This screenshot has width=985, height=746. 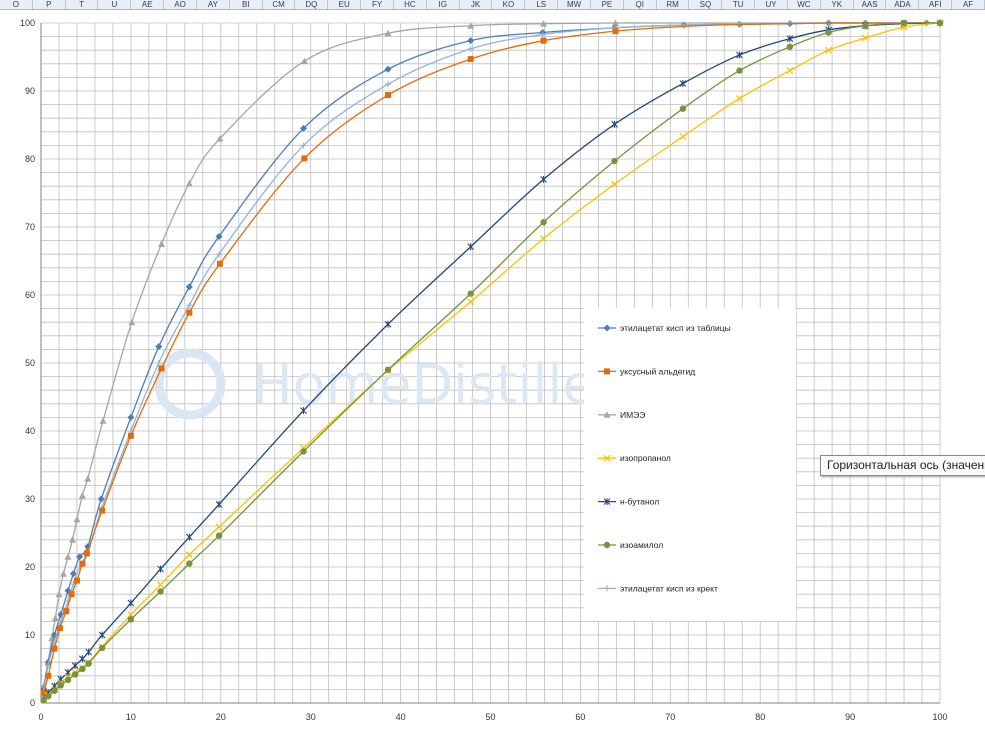 What do you see at coordinates (30, 91) in the screenshot?
I see `y-tick-label: 90` at bounding box center [30, 91].